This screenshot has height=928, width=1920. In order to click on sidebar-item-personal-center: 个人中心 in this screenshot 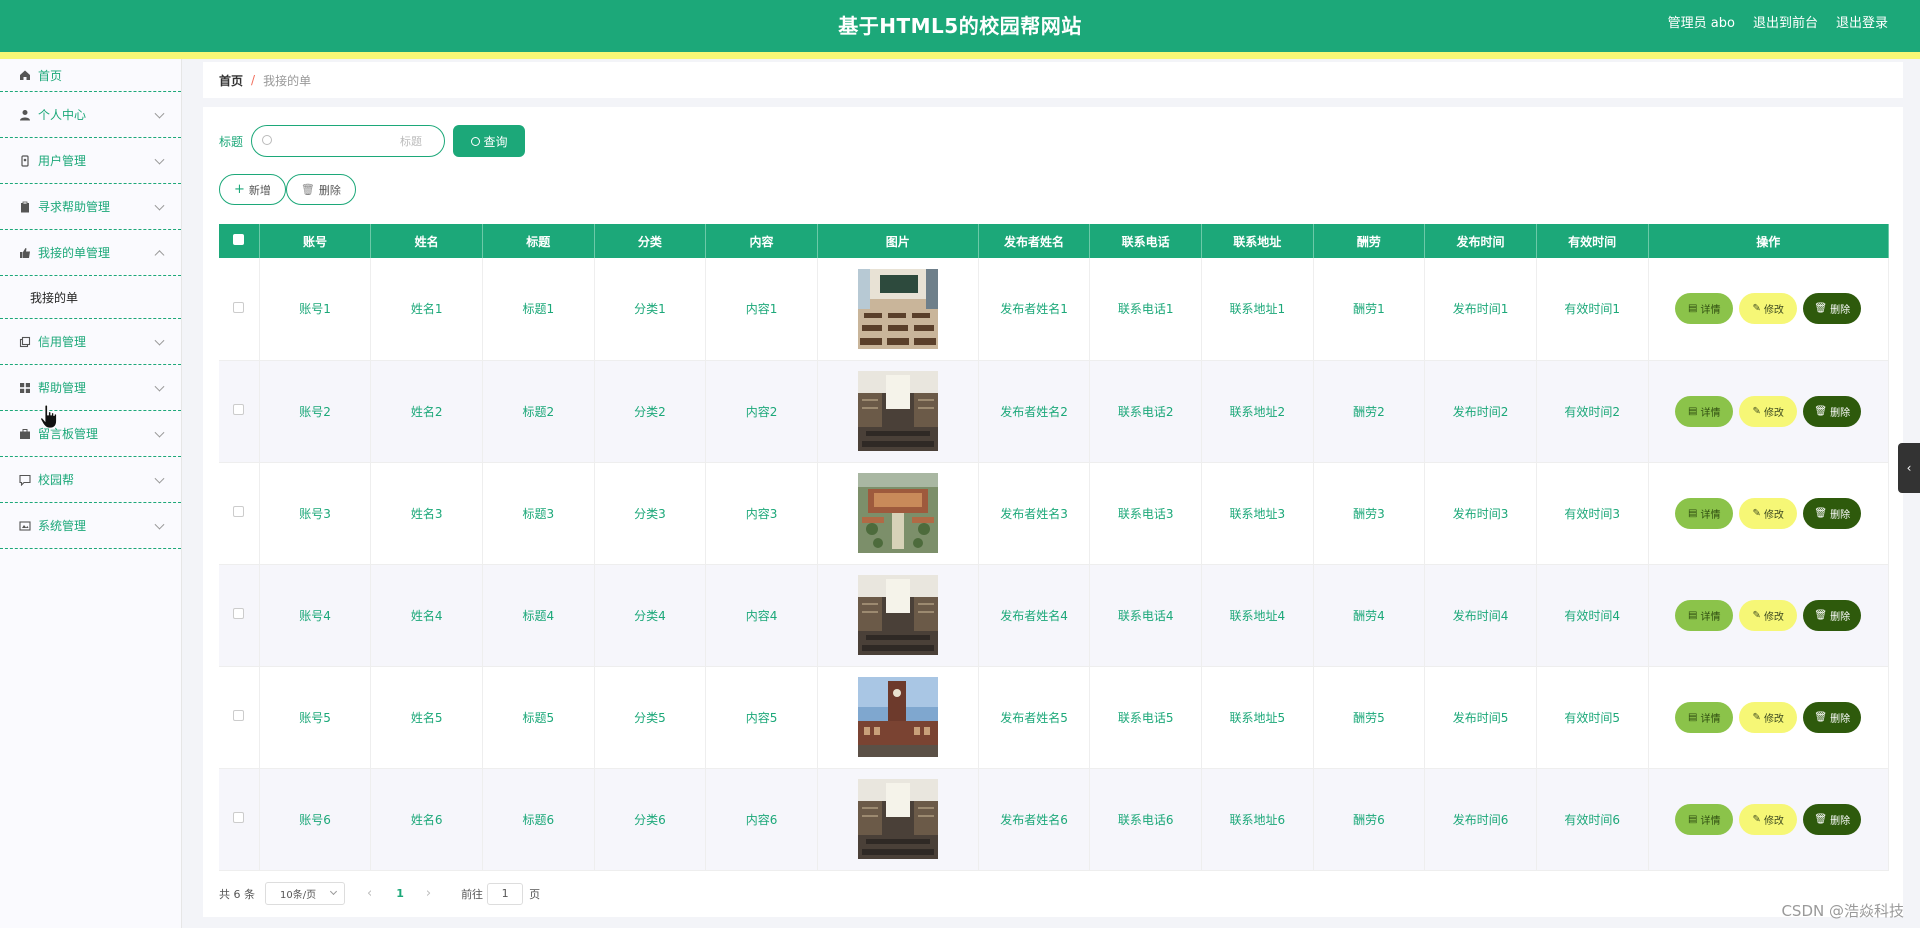, I will do `click(90, 115)`.